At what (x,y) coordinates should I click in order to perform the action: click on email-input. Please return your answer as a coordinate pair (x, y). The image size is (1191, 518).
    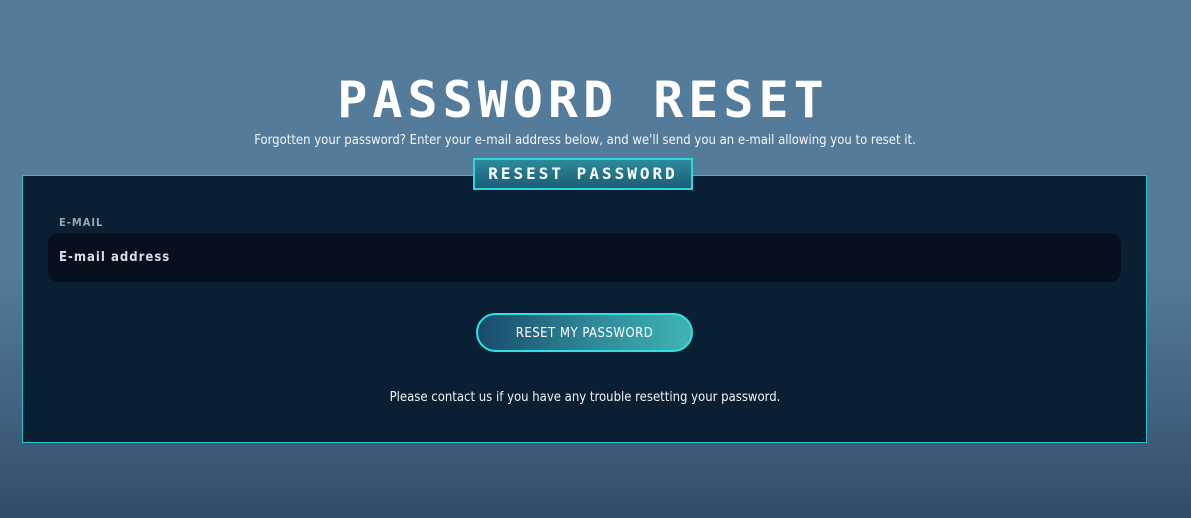
    Looking at the image, I should click on (584, 257).